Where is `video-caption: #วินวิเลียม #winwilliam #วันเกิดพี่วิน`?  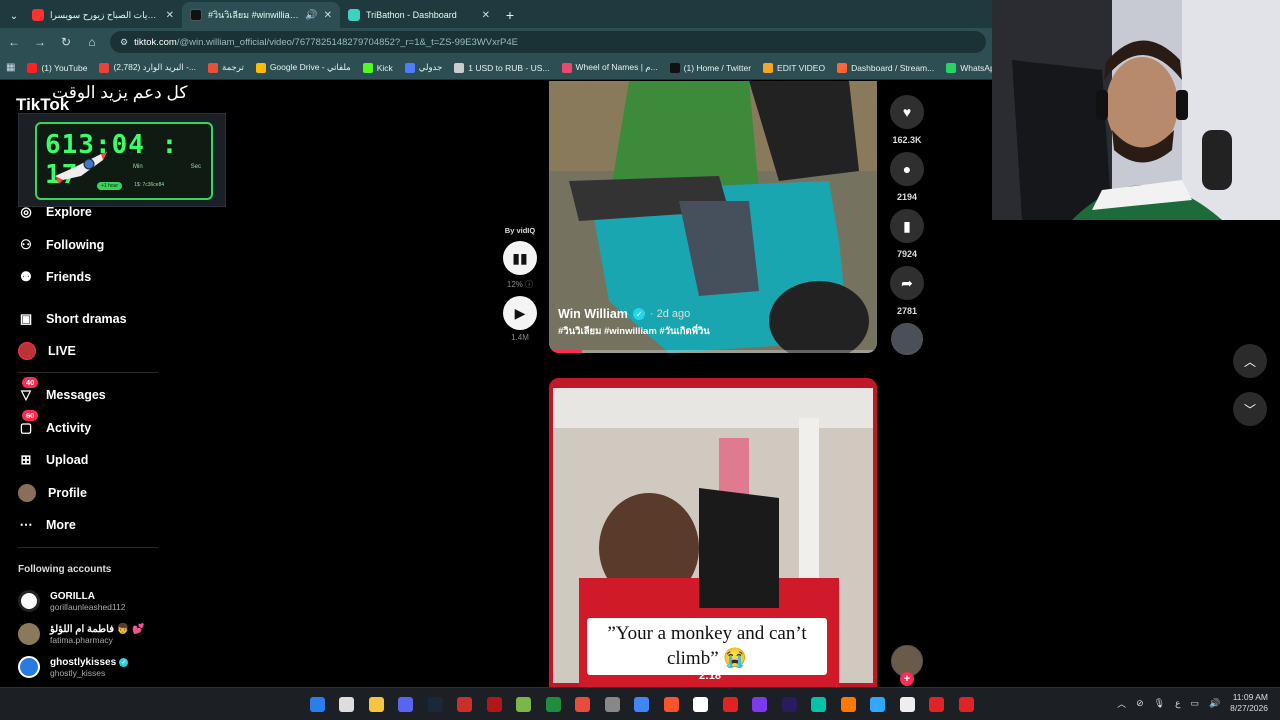 video-caption: #วินวิเลียม #winwilliam #วันเกิดพี่วิน is located at coordinates (634, 331).